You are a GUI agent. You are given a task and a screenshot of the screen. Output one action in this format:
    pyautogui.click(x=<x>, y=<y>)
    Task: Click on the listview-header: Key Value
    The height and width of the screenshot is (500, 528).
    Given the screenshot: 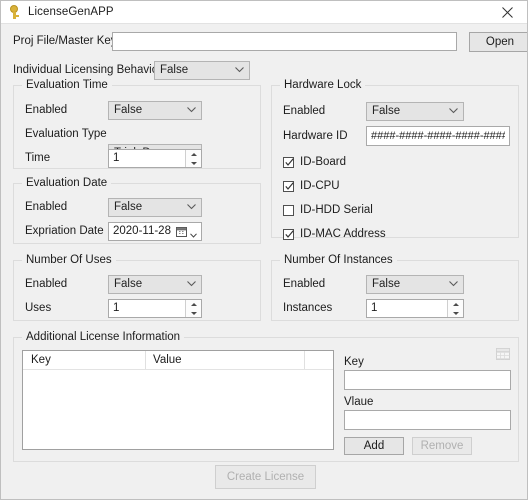 What is the action you would take?
    pyautogui.click(x=178, y=360)
    